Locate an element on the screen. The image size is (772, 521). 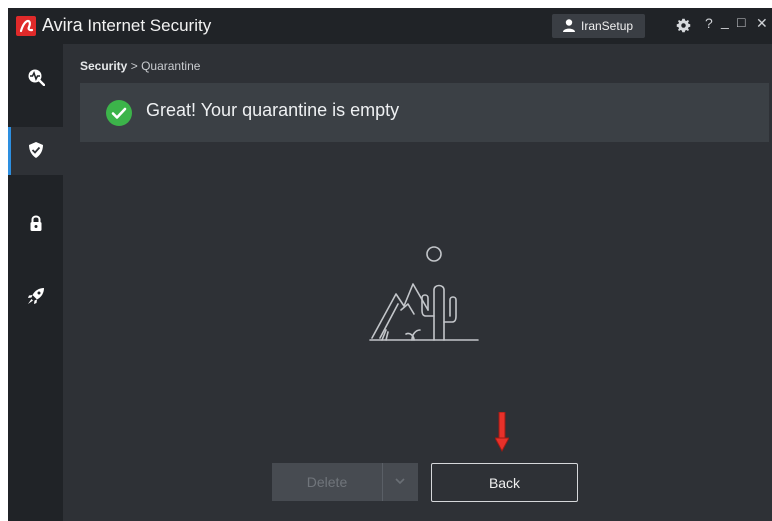
app-brand: Avira is located at coordinates (62, 25).